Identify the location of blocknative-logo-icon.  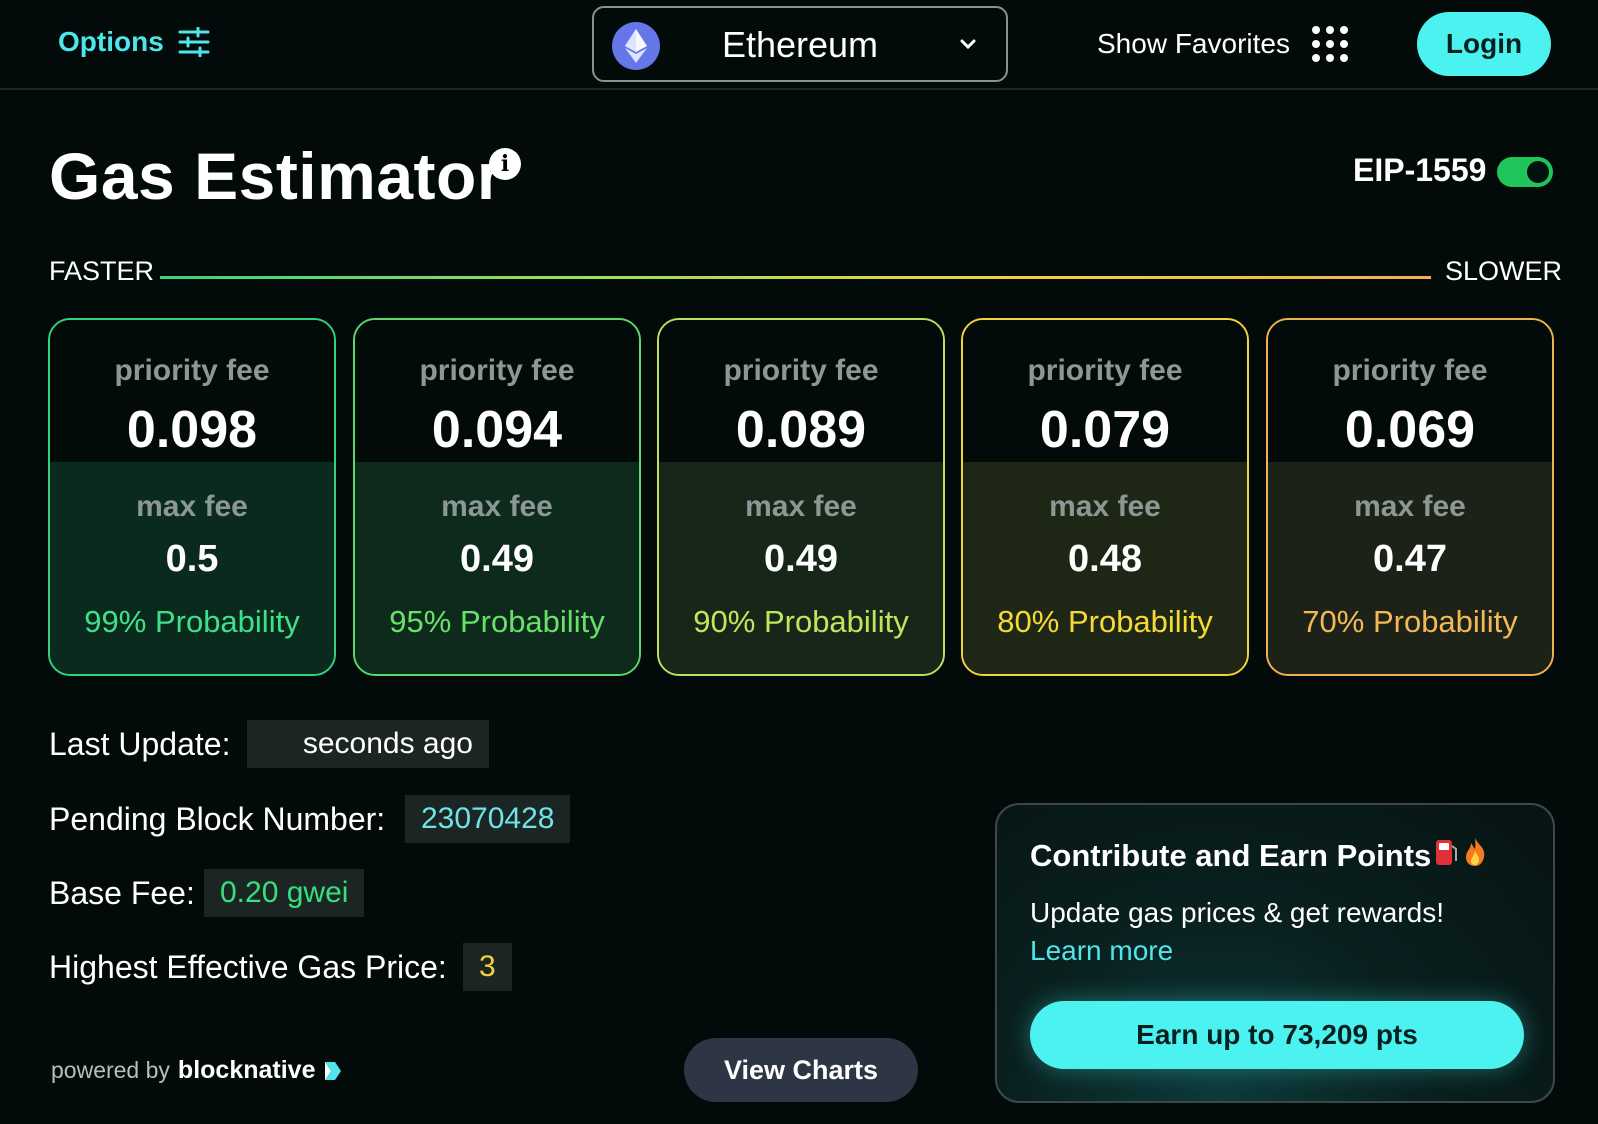
(333, 1070).